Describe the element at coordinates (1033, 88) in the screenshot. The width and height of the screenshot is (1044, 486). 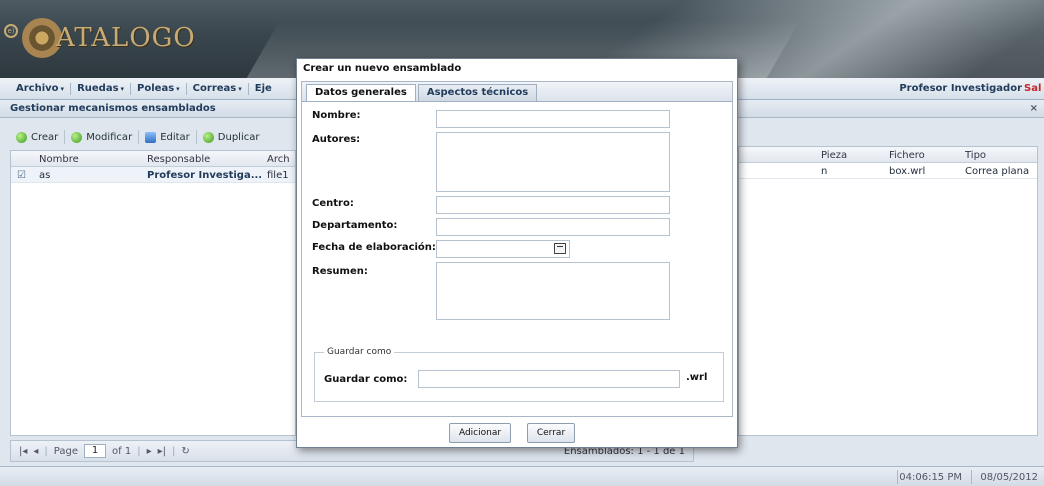
I see `logout-link: Salir` at that location.